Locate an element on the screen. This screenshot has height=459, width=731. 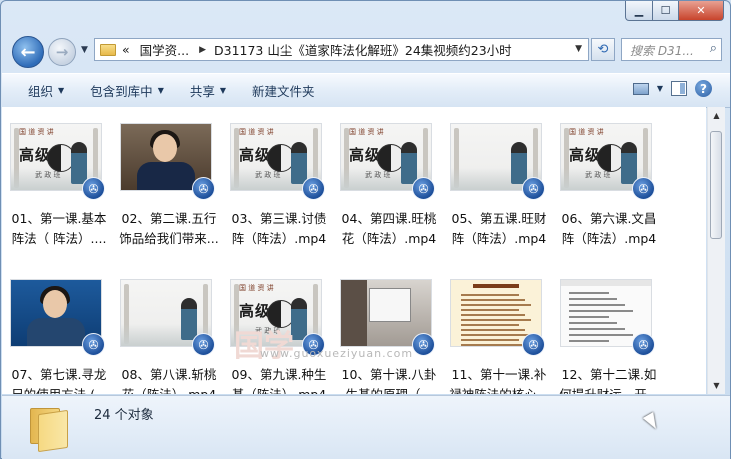
refresh-button: ⟲ is located at coordinates (603, 49).